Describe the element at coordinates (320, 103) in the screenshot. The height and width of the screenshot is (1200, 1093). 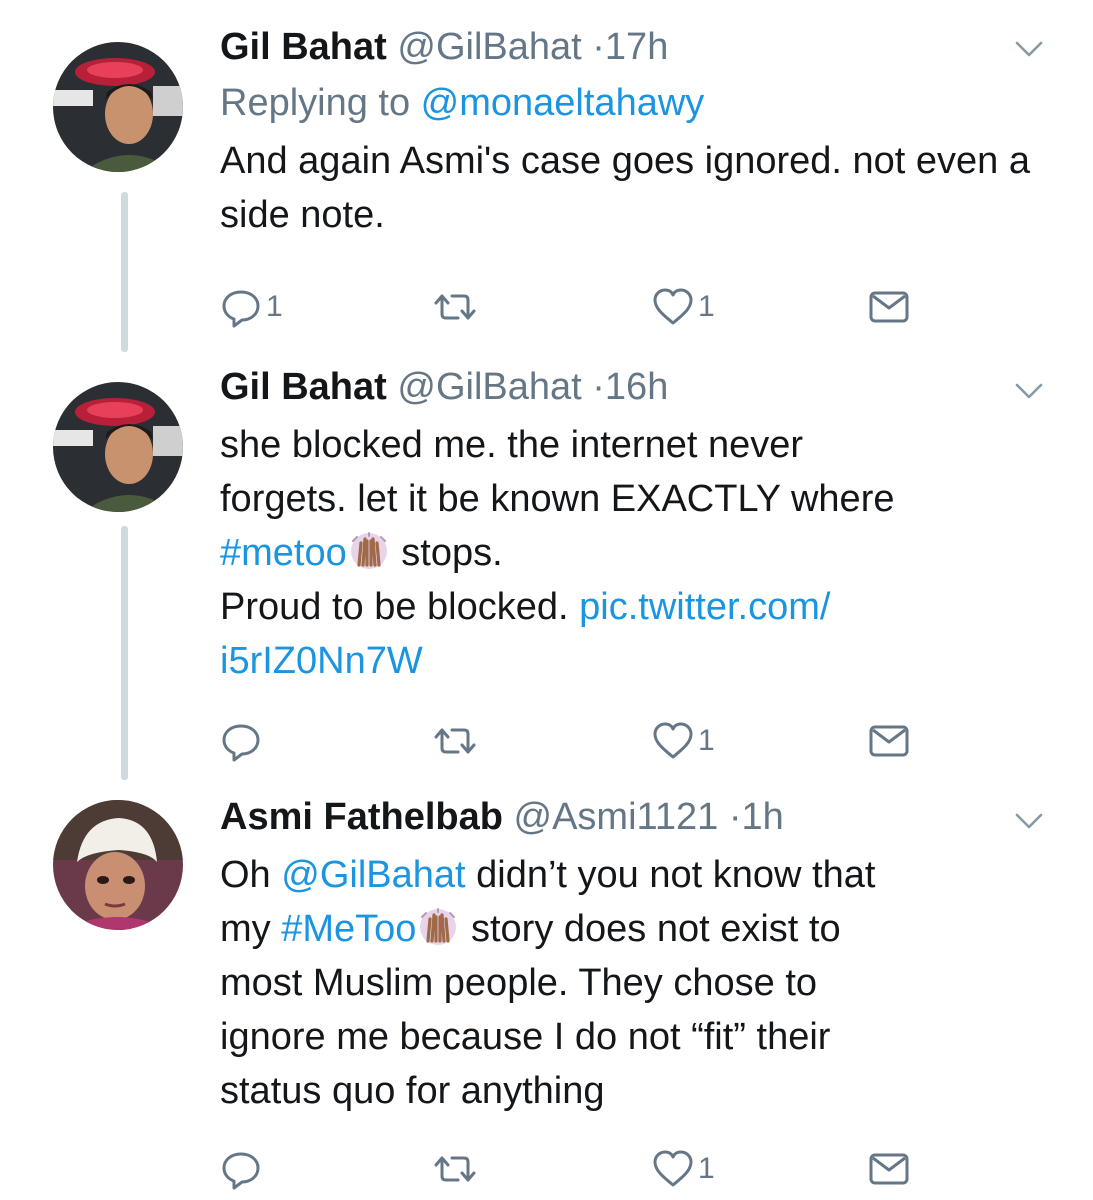
I see `replying-to-label: Replying to` at that location.